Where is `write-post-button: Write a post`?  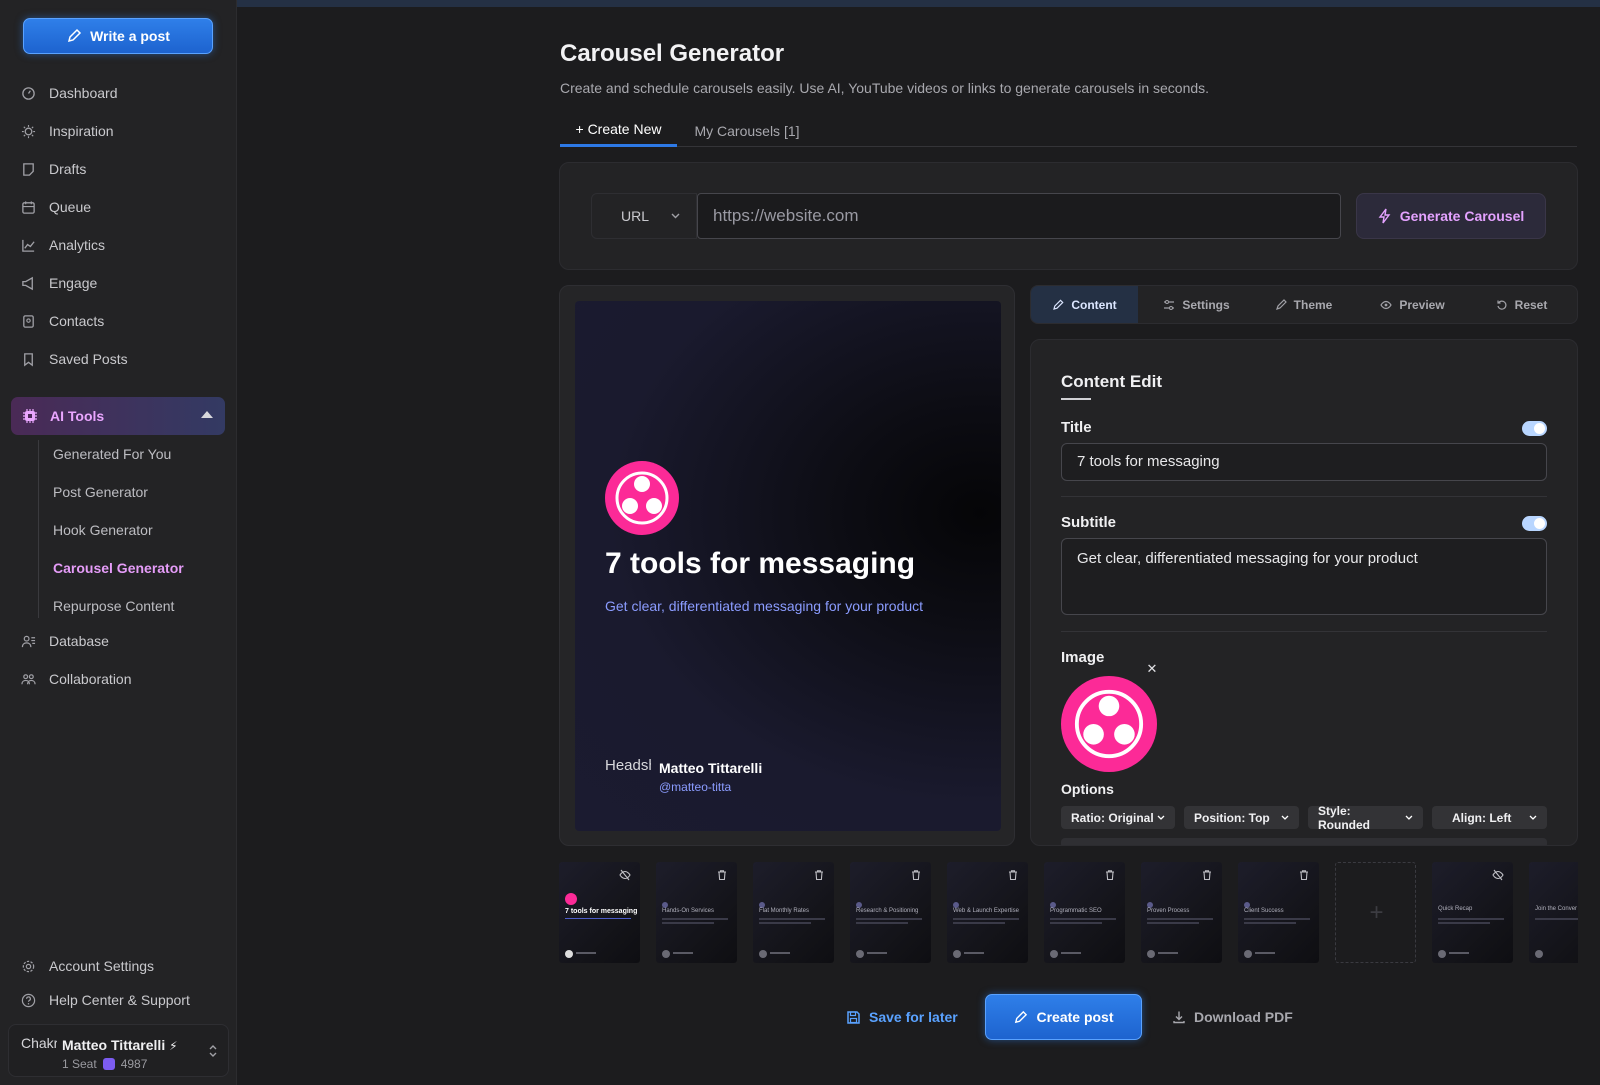 write-post-button: Write a post is located at coordinates (118, 36).